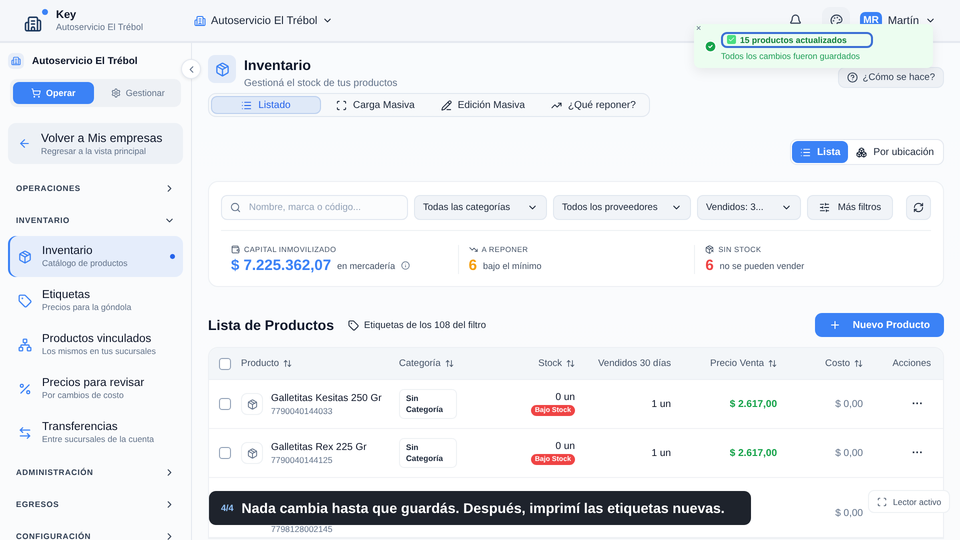 The height and width of the screenshot is (540, 960). Describe the element at coordinates (879, 325) in the screenshot. I see `new-product-button: Nuevo Producto` at that location.